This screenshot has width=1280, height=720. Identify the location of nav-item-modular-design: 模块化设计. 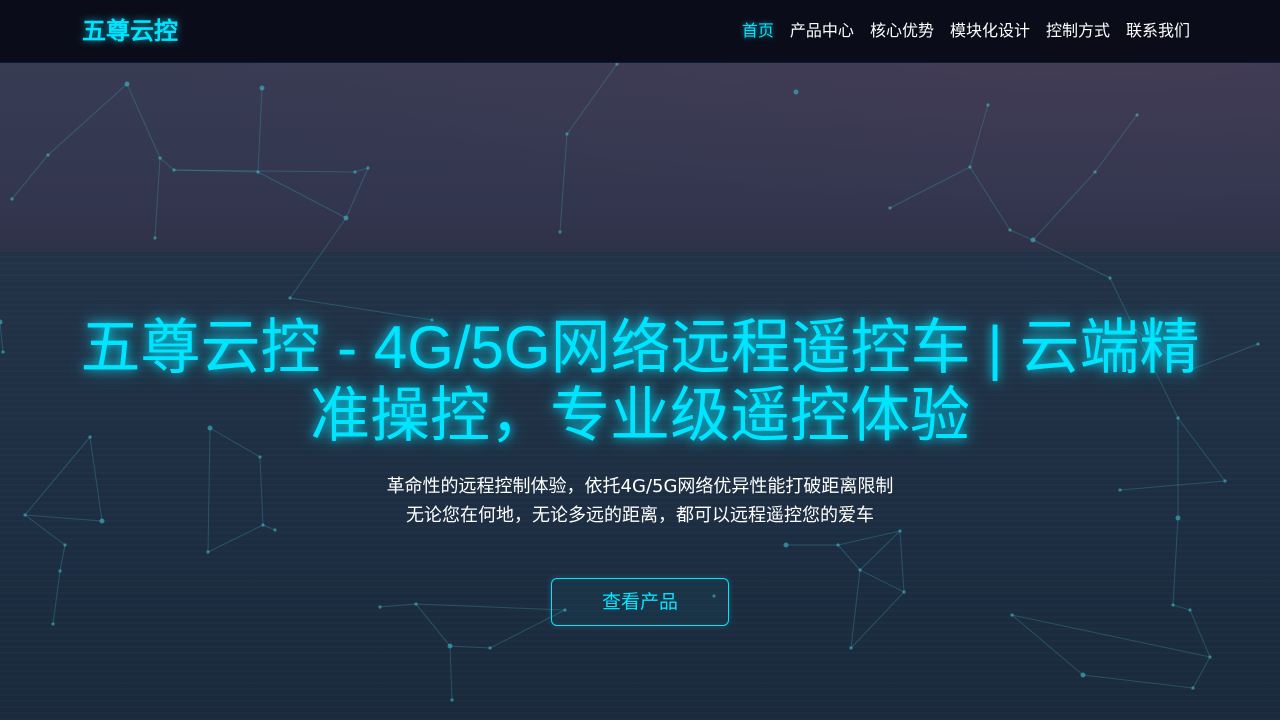
(990, 31).